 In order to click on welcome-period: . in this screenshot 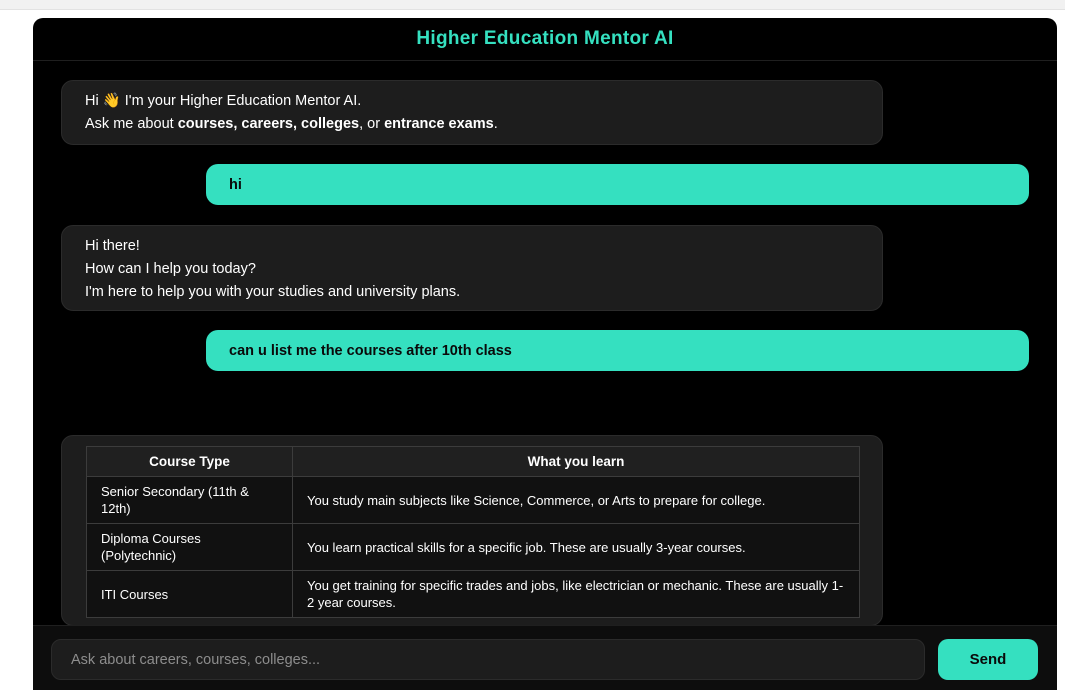, I will do `click(495, 124)`.